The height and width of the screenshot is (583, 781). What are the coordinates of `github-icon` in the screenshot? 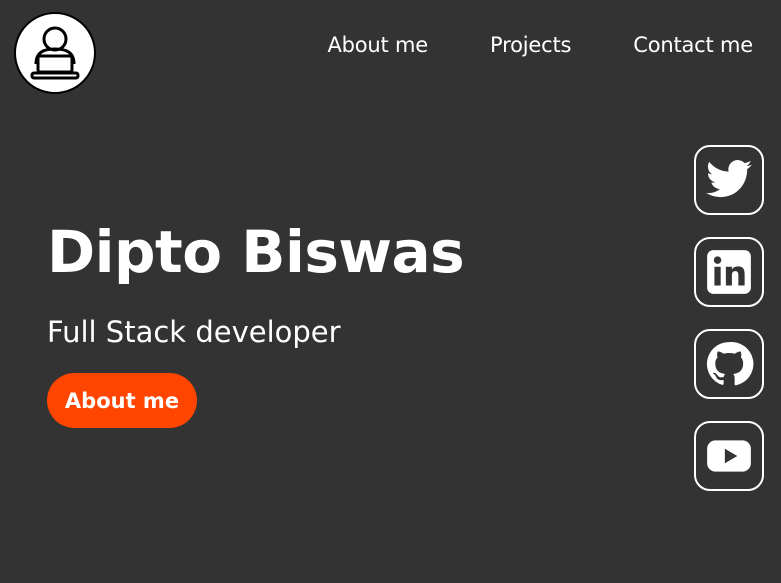 It's located at (730, 363).